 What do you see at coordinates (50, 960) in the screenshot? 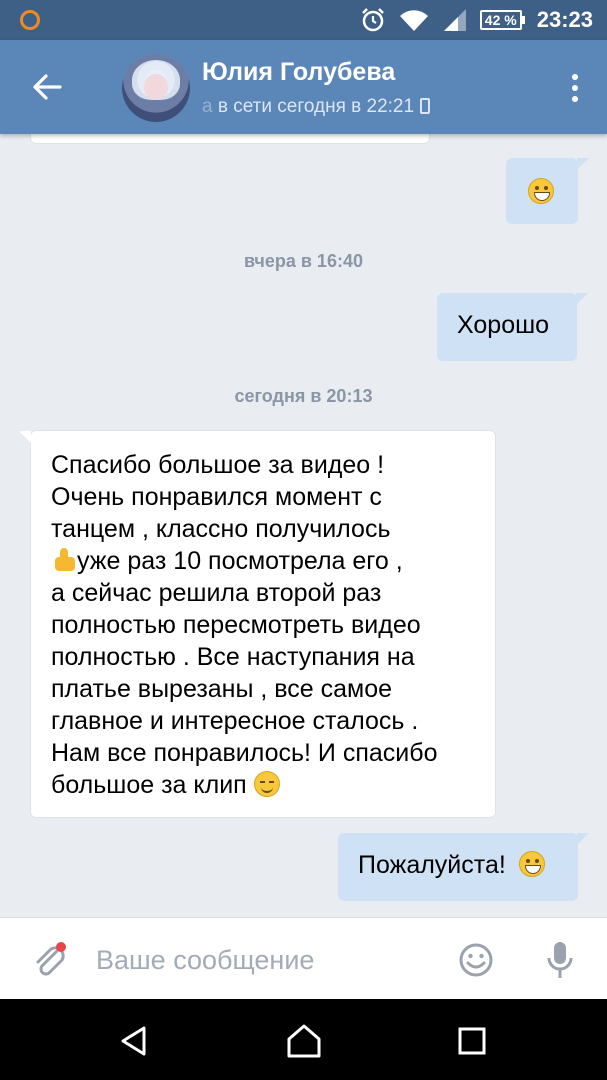
I see `attach-button` at bounding box center [50, 960].